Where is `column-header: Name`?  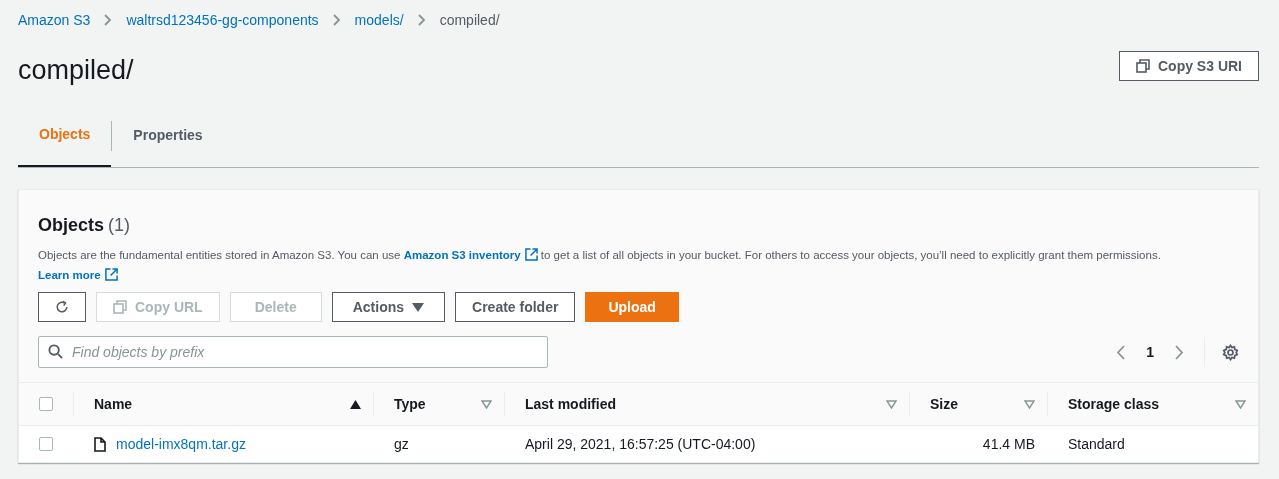
column-header: Name is located at coordinates (113, 404).